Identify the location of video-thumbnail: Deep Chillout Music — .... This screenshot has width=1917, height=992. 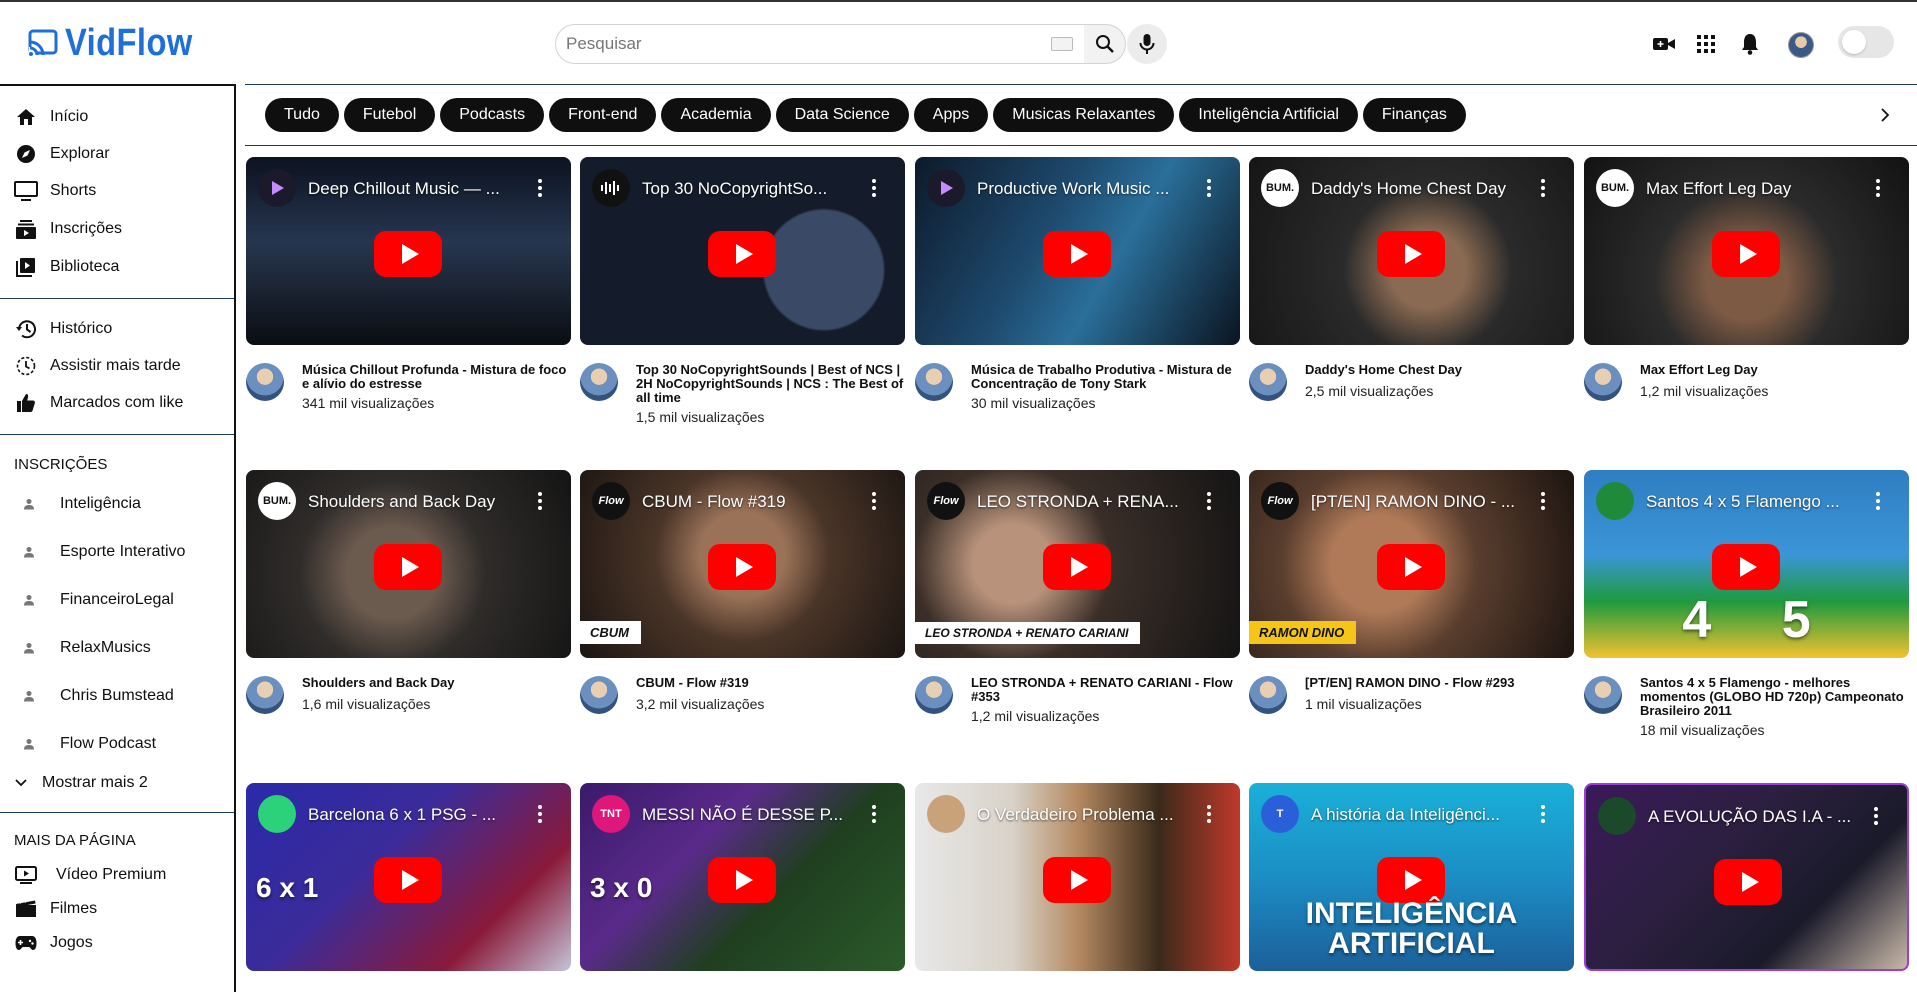
(408, 251).